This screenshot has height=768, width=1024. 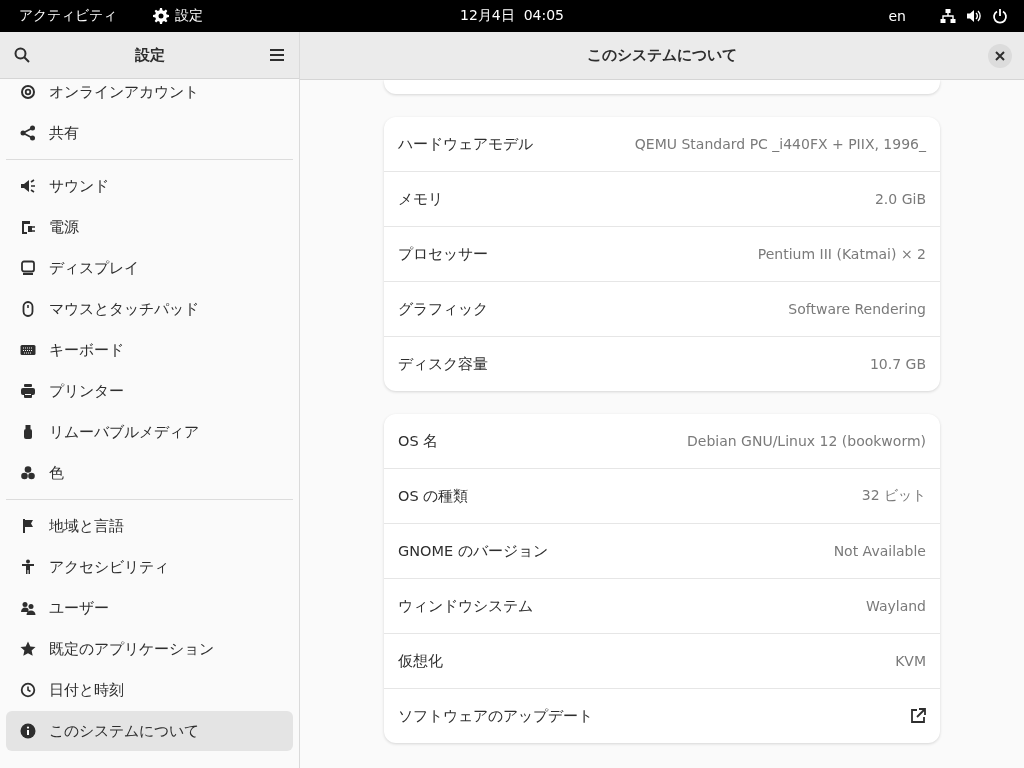 I want to click on row-label: プロセッサー, so click(x=443, y=254).